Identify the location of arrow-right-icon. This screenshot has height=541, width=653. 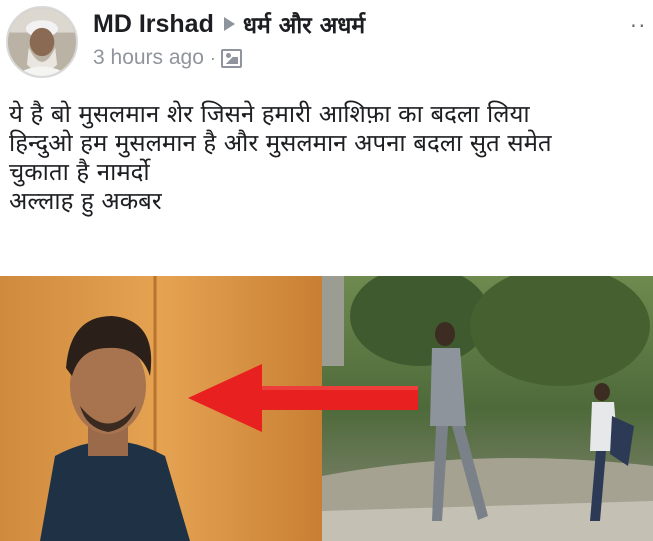
(229, 24).